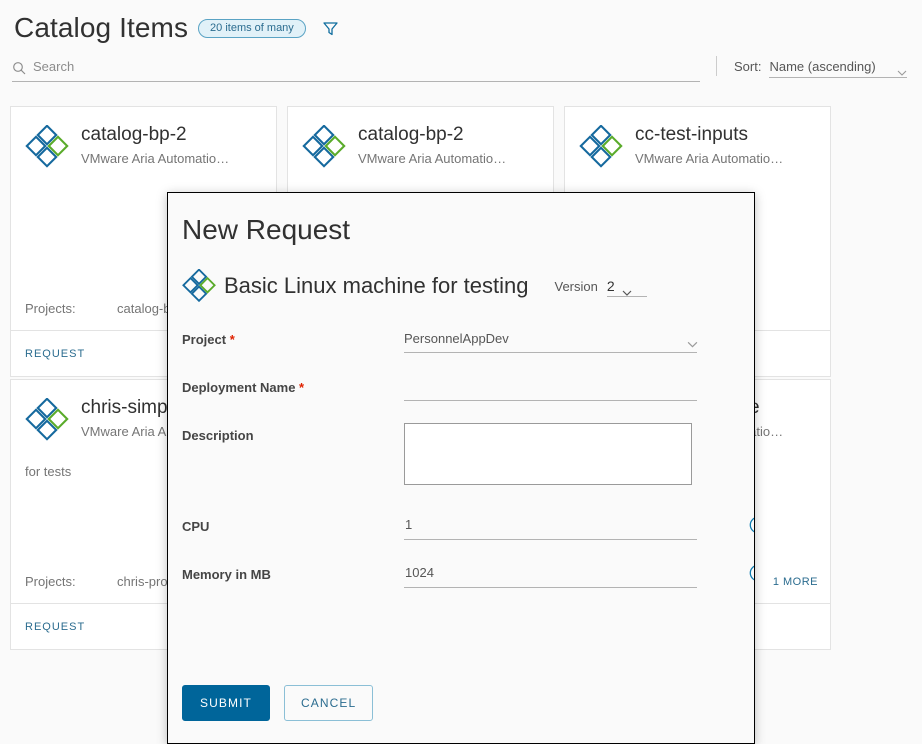  What do you see at coordinates (266, 229) in the screenshot?
I see `dialog-title: New Request` at bounding box center [266, 229].